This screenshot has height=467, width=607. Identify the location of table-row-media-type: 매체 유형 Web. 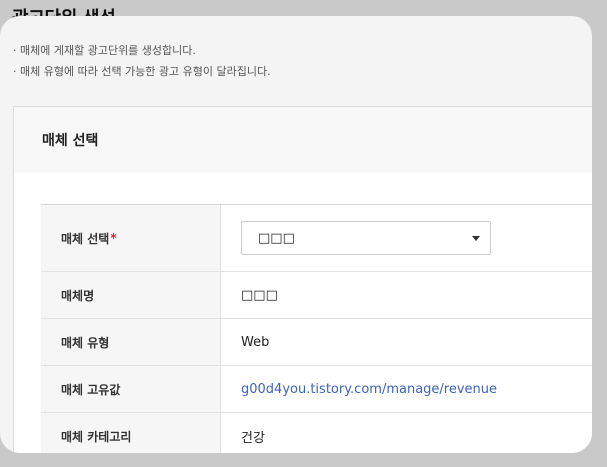
(316, 342).